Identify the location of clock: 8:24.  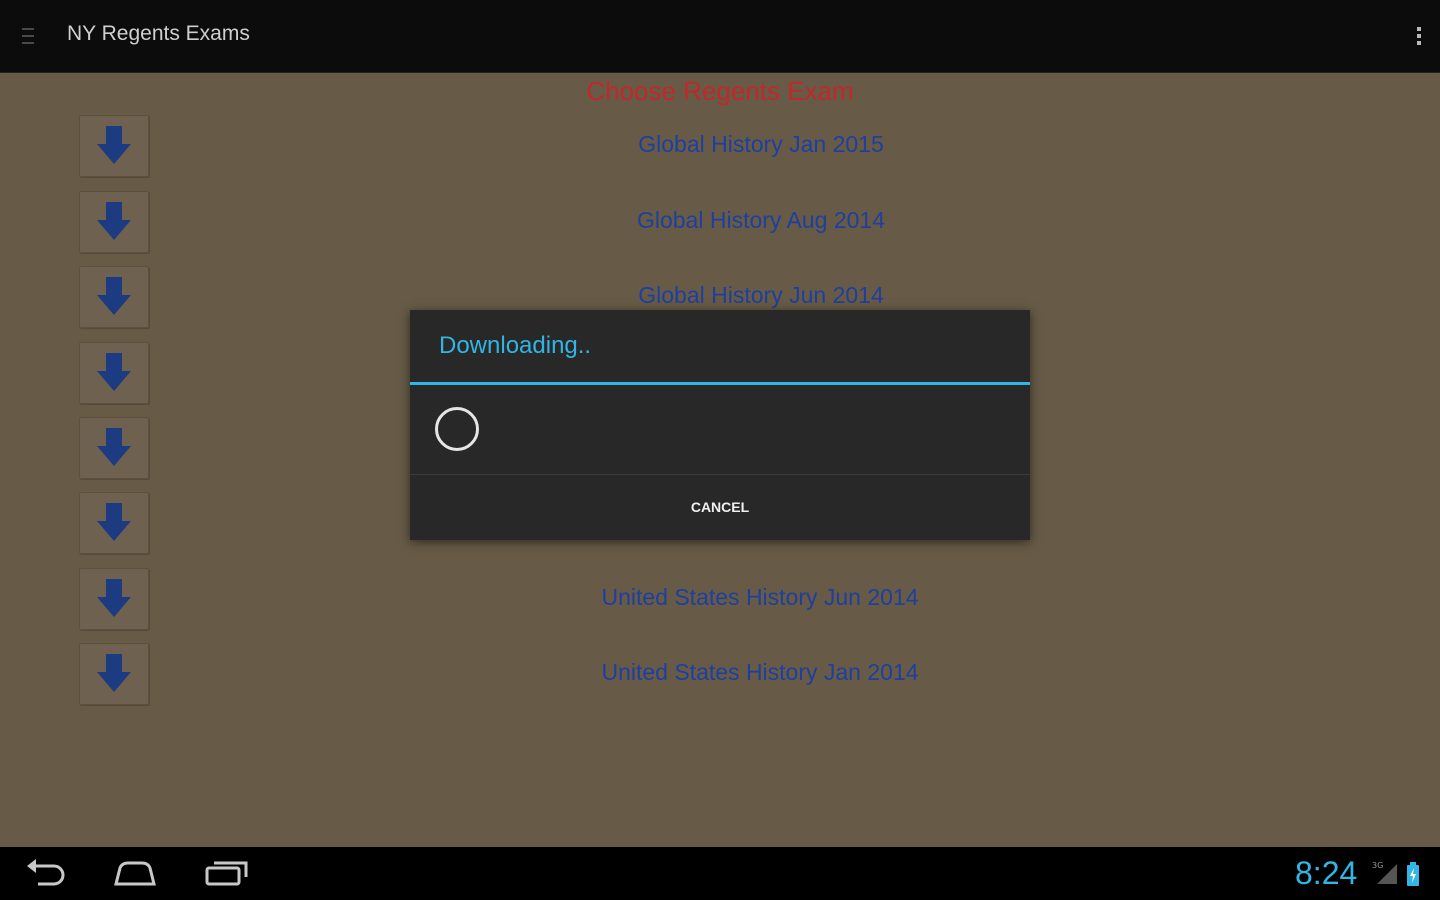
(1326, 873).